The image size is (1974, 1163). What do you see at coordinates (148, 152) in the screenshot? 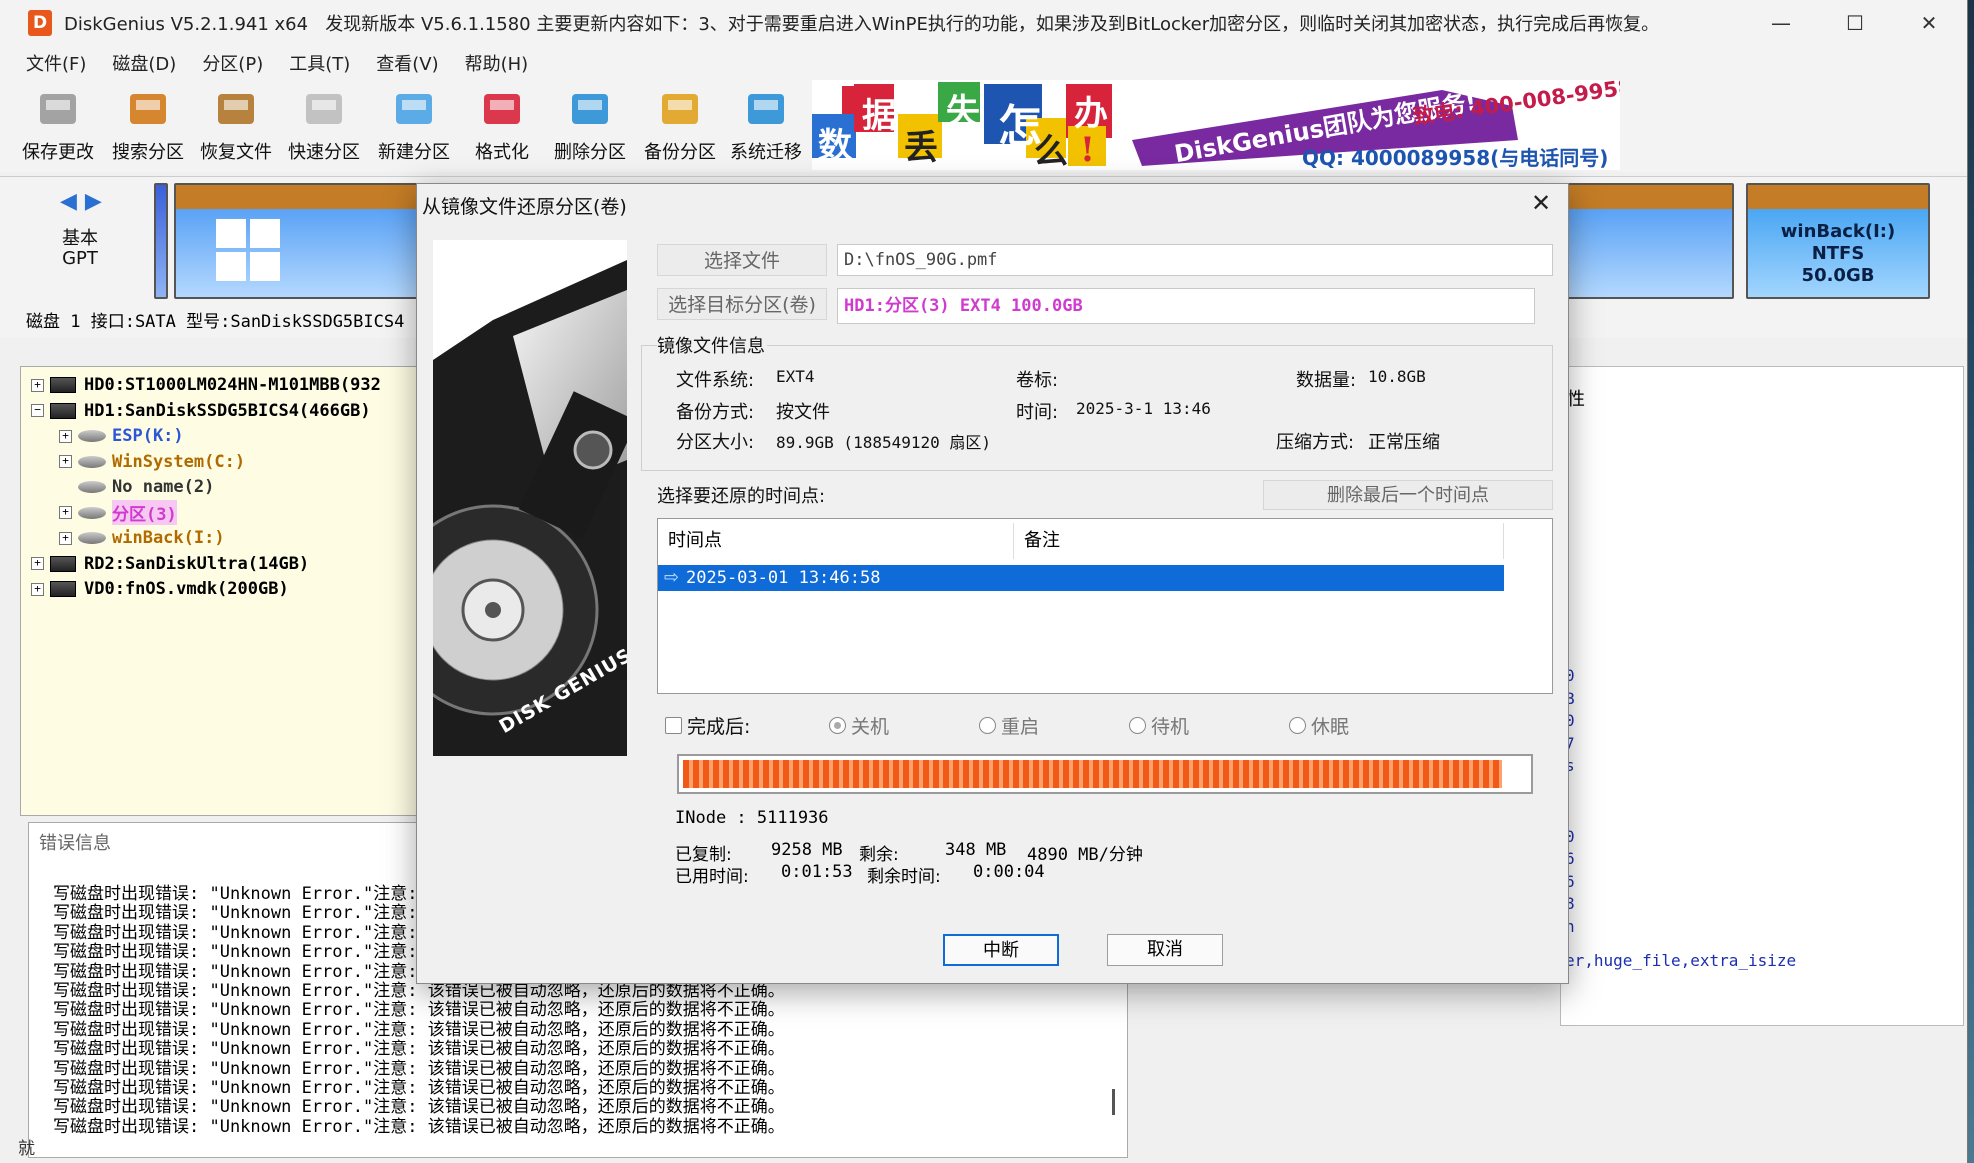
I see `toolbar-label: 搜索分区` at bounding box center [148, 152].